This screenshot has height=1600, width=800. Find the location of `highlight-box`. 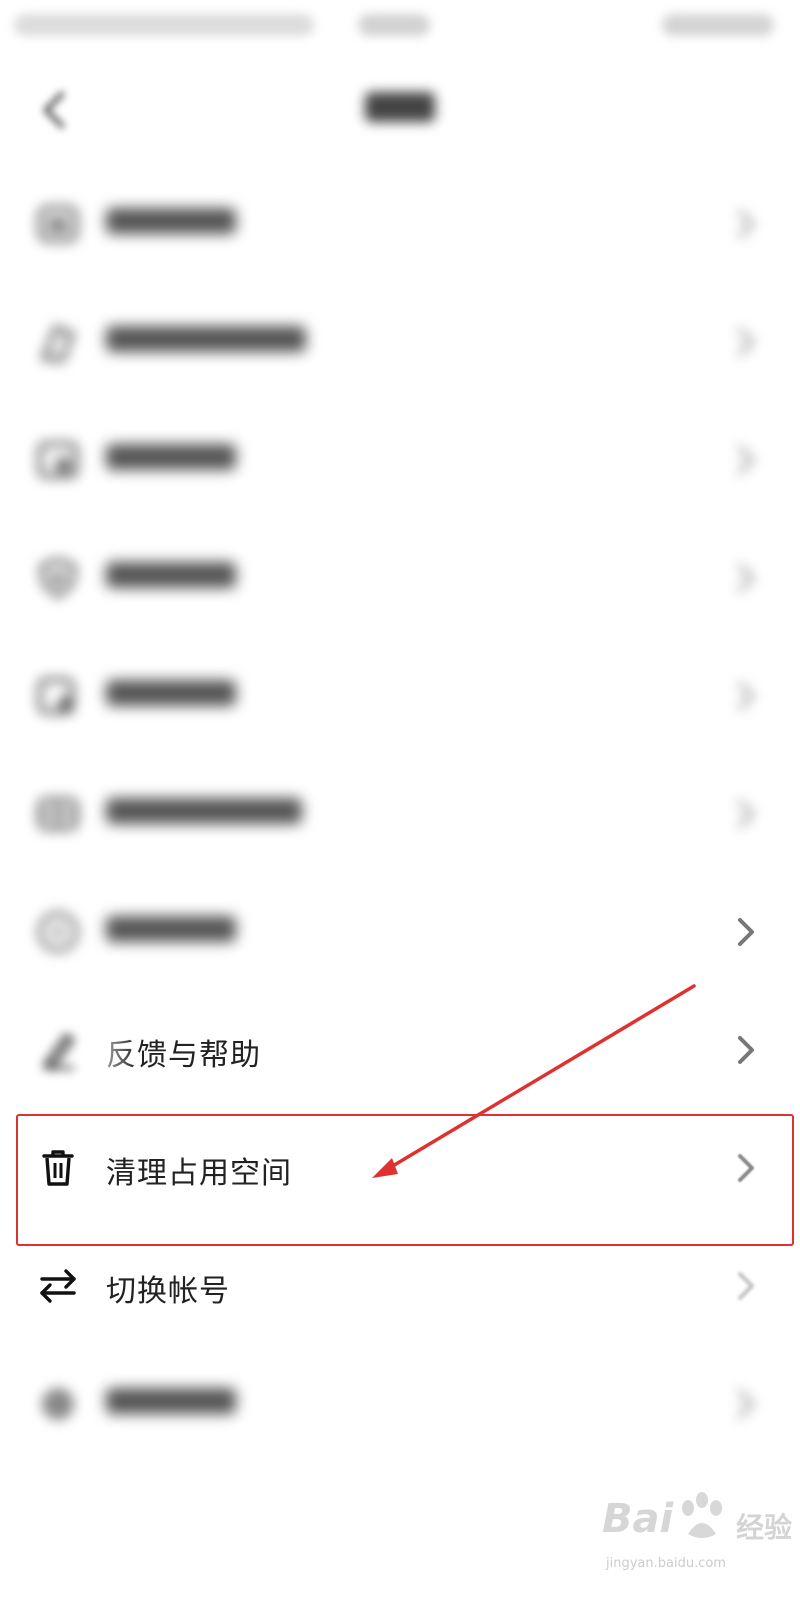

highlight-box is located at coordinates (405, 1180).